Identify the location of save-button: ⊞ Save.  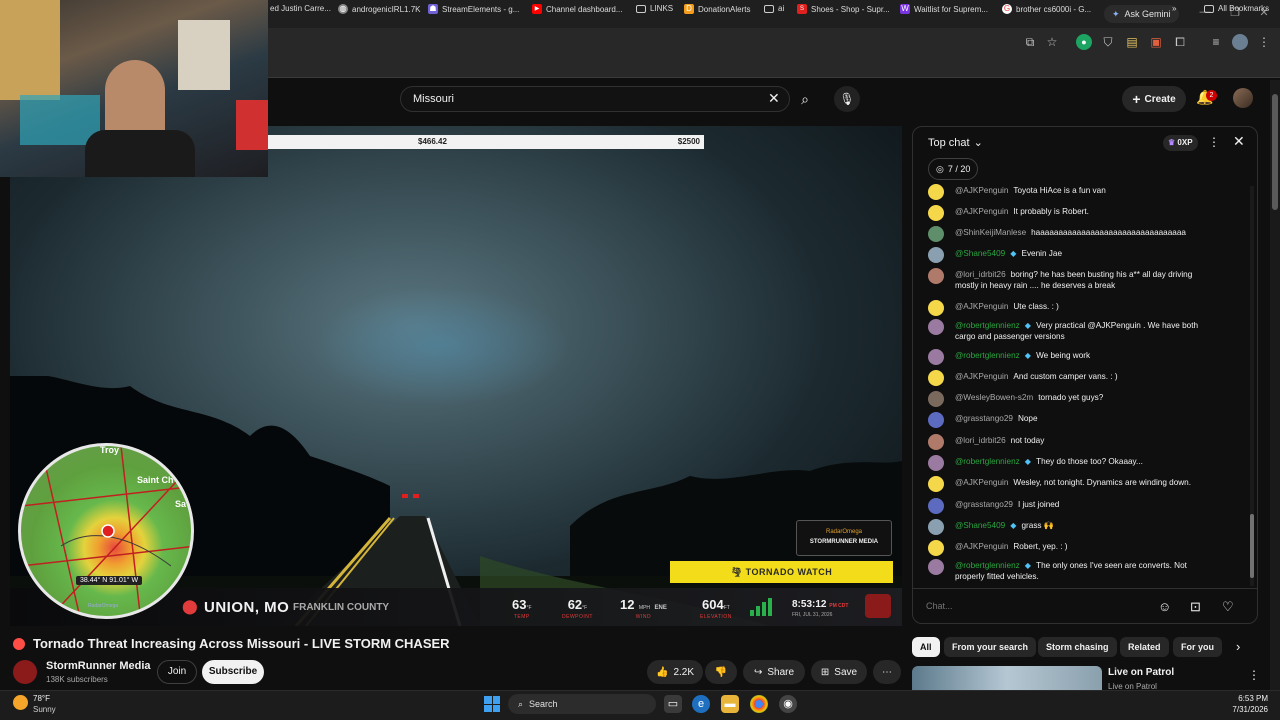
(839, 672).